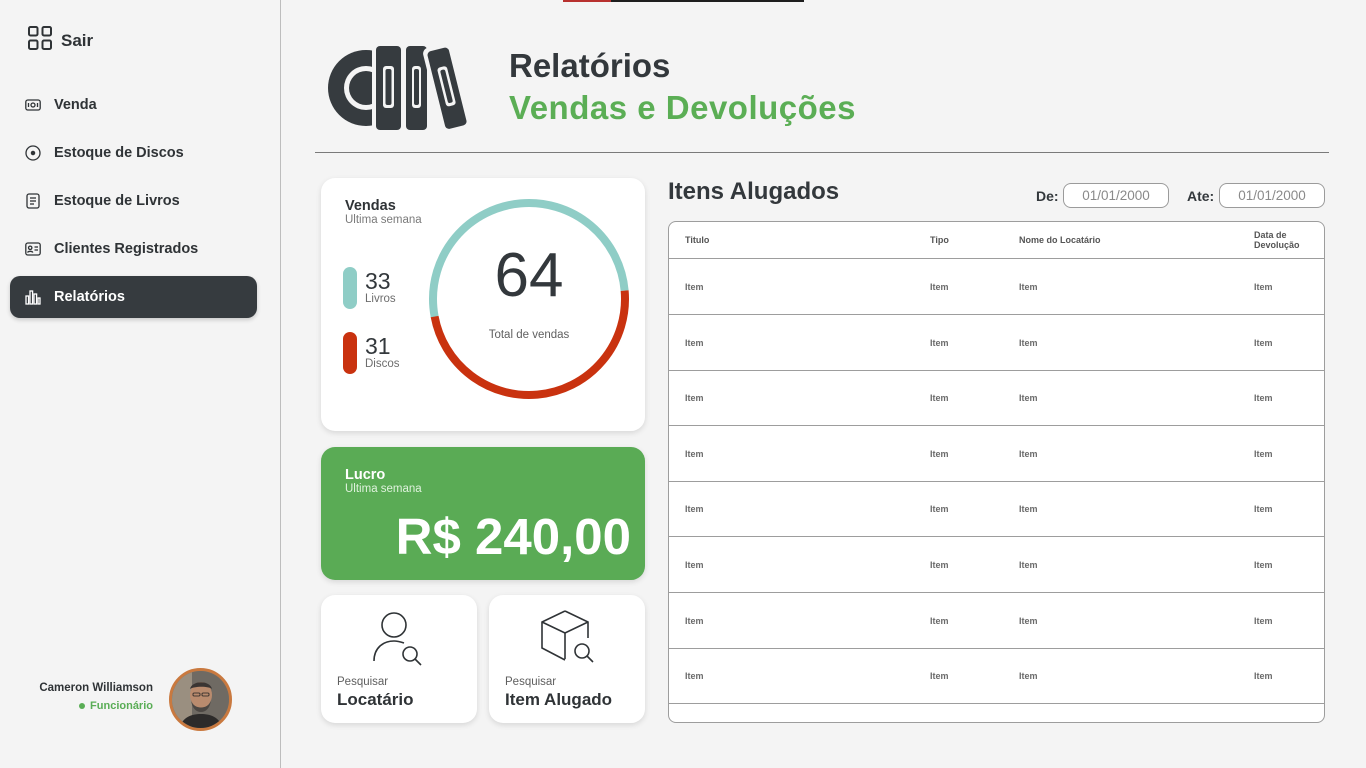 This screenshot has width=1366, height=768. What do you see at coordinates (1116, 195) in the screenshot?
I see `date-from-input` at bounding box center [1116, 195].